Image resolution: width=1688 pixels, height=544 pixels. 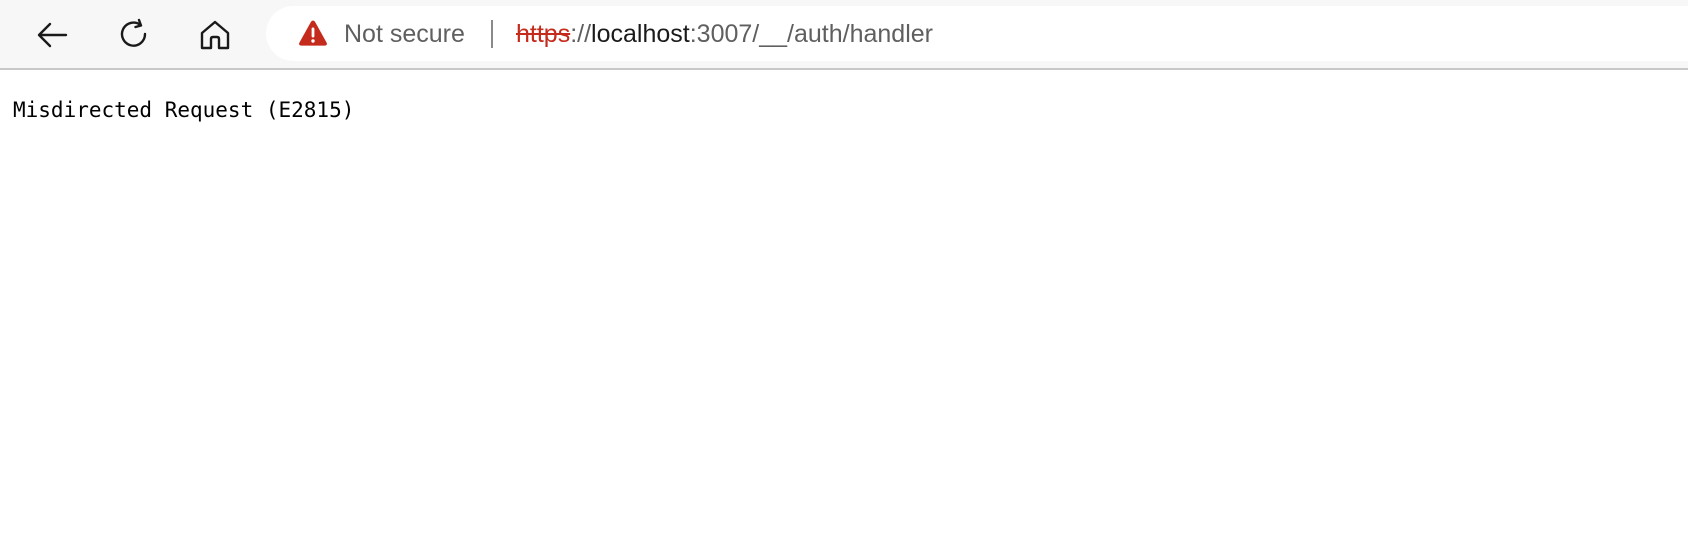 What do you see at coordinates (133, 32) in the screenshot?
I see `reload-icon` at bounding box center [133, 32].